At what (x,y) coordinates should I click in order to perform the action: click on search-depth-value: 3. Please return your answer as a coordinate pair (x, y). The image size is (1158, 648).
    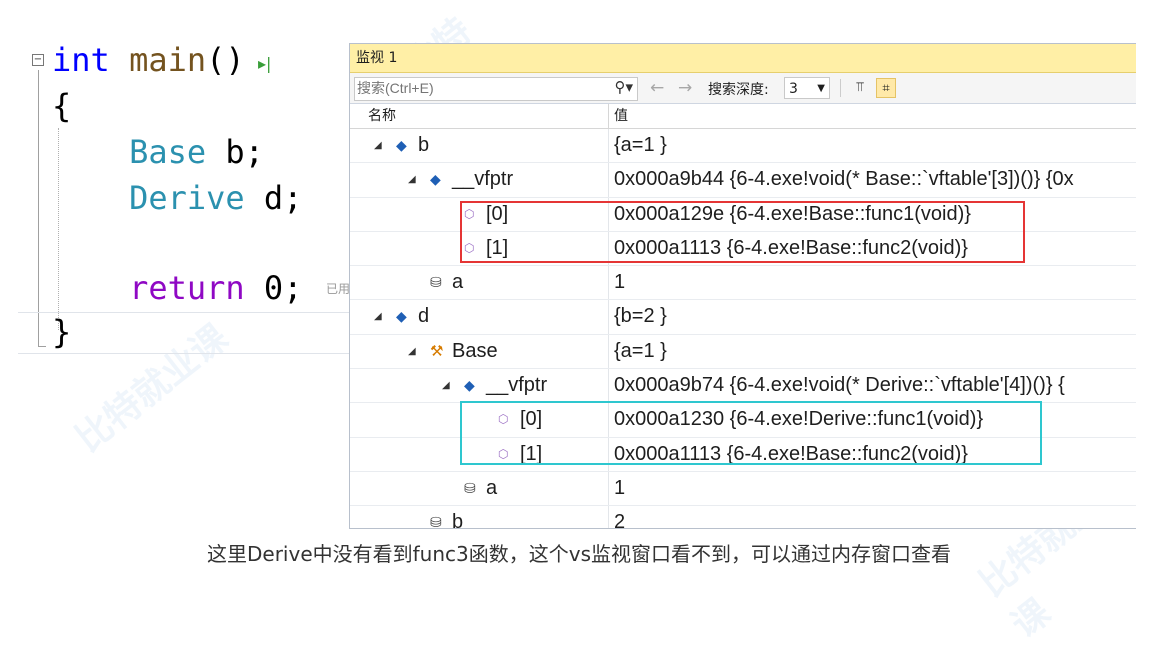
    Looking at the image, I should click on (793, 89).